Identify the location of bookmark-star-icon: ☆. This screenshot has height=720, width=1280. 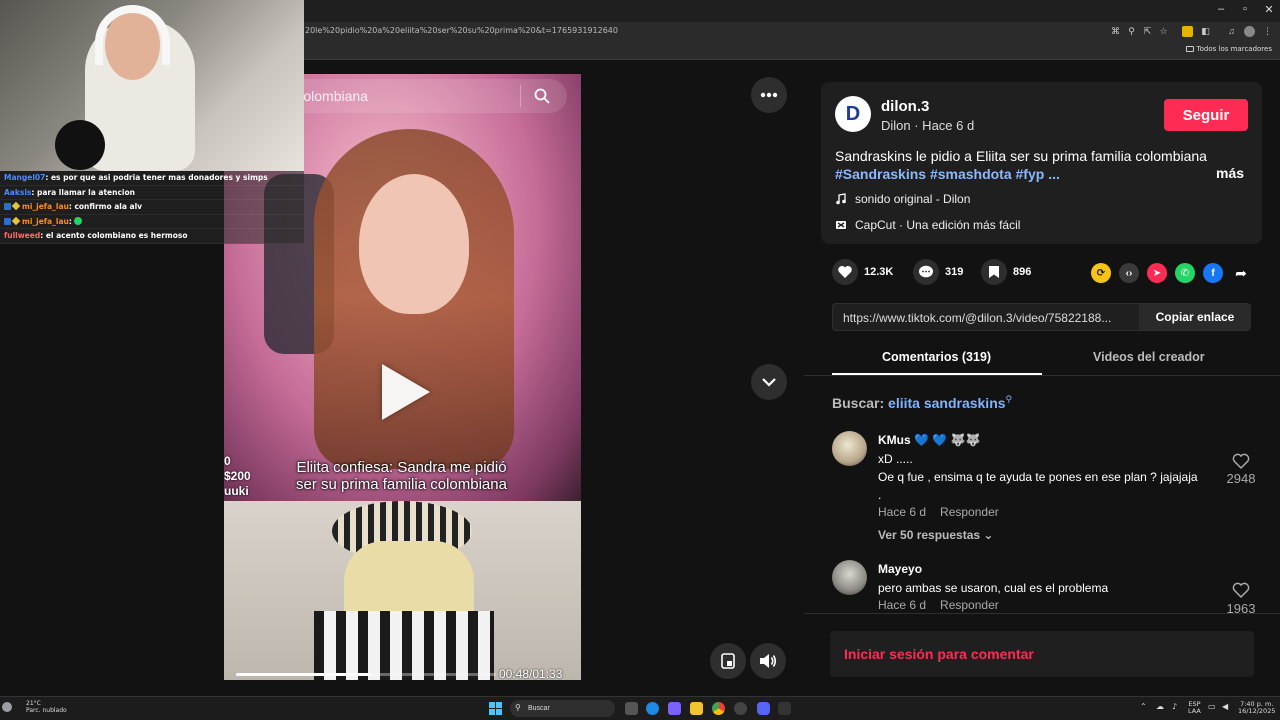
(1163, 31).